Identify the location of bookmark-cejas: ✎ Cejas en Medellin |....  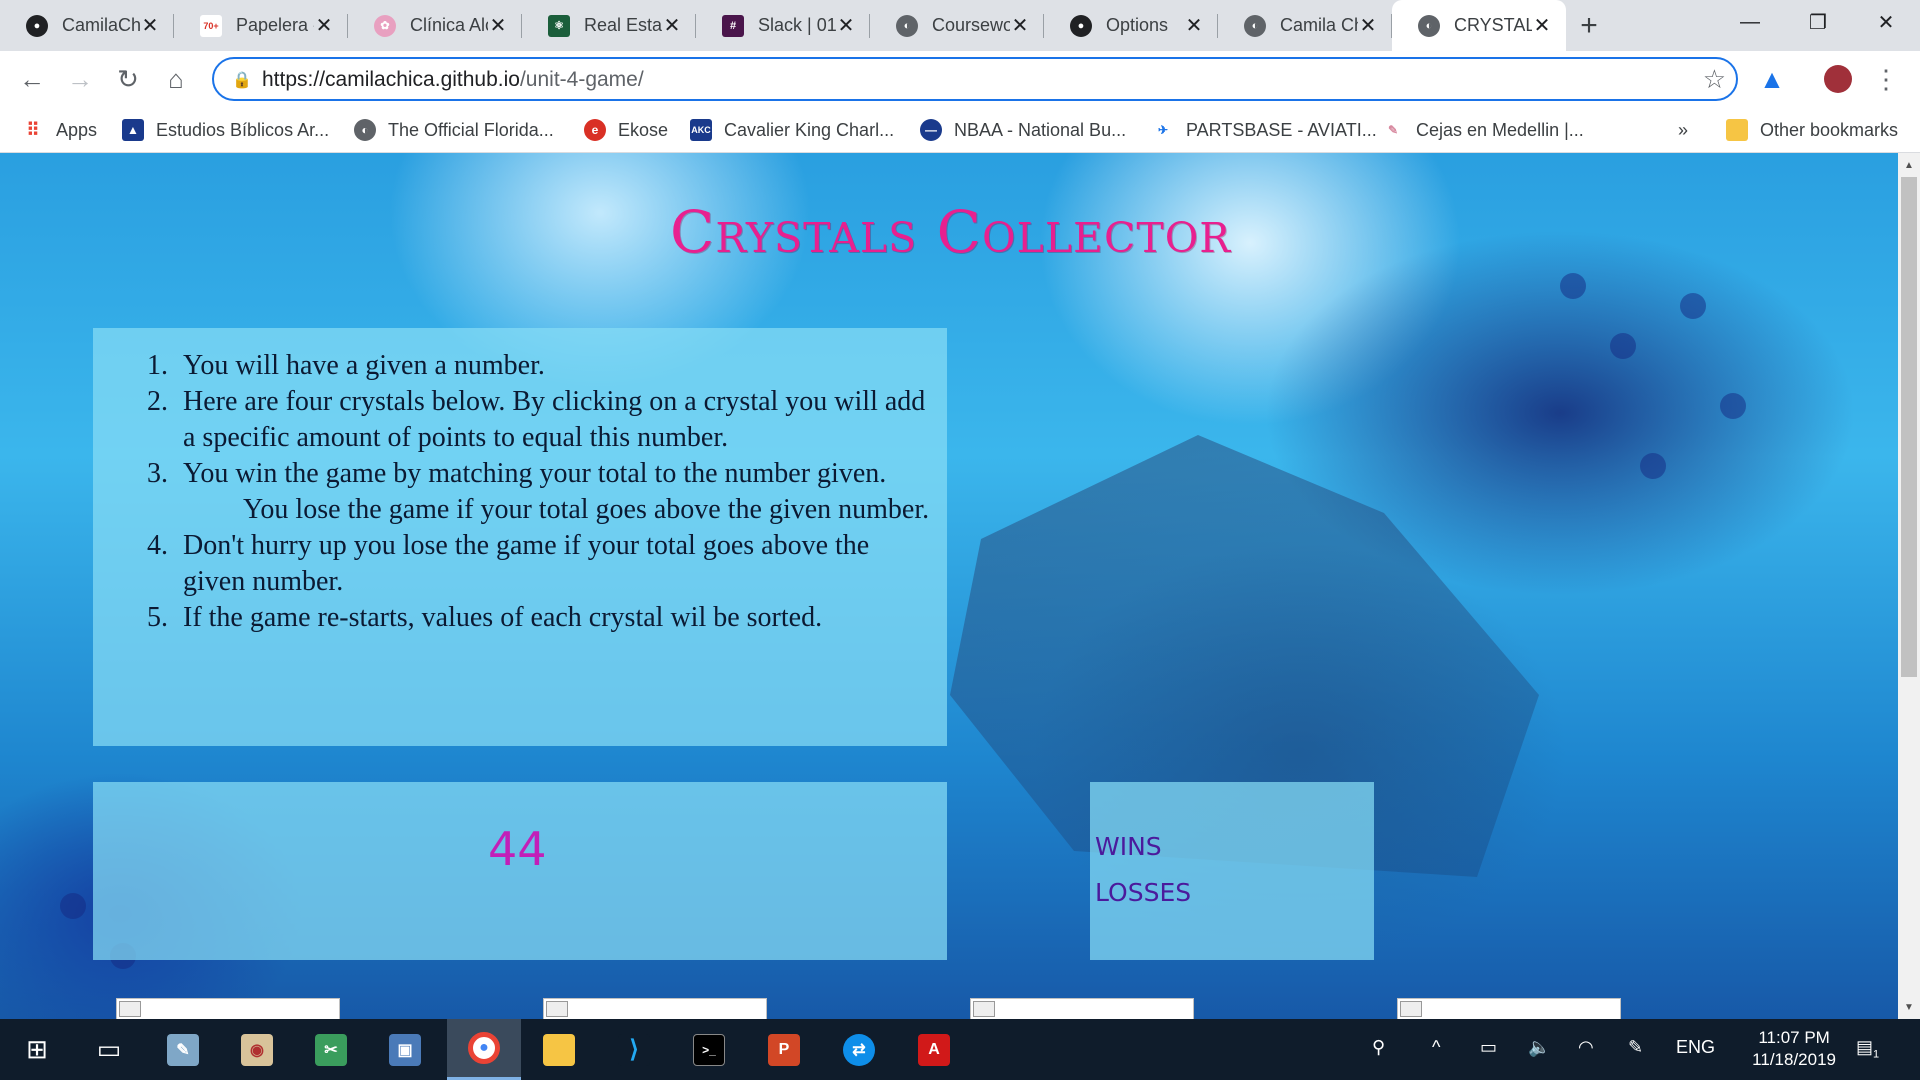
(1483, 130).